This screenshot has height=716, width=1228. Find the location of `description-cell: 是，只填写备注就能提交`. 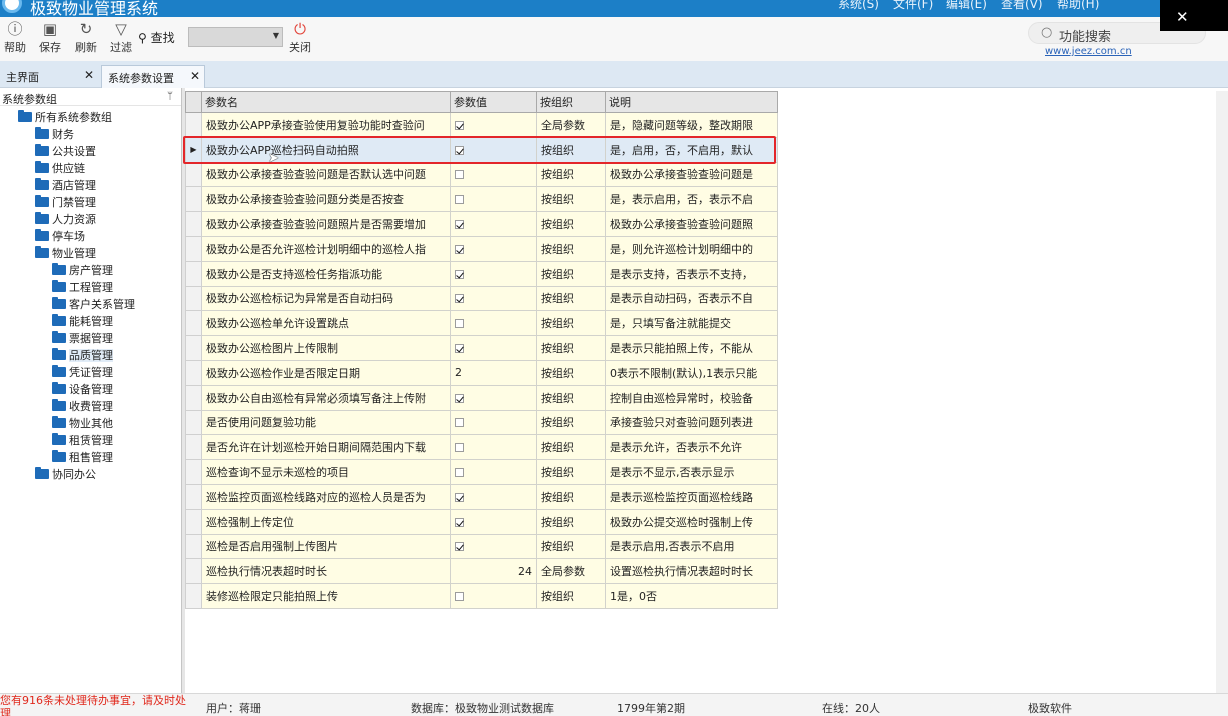

description-cell: 是，只填写备注就能提交 is located at coordinates (691, 323).